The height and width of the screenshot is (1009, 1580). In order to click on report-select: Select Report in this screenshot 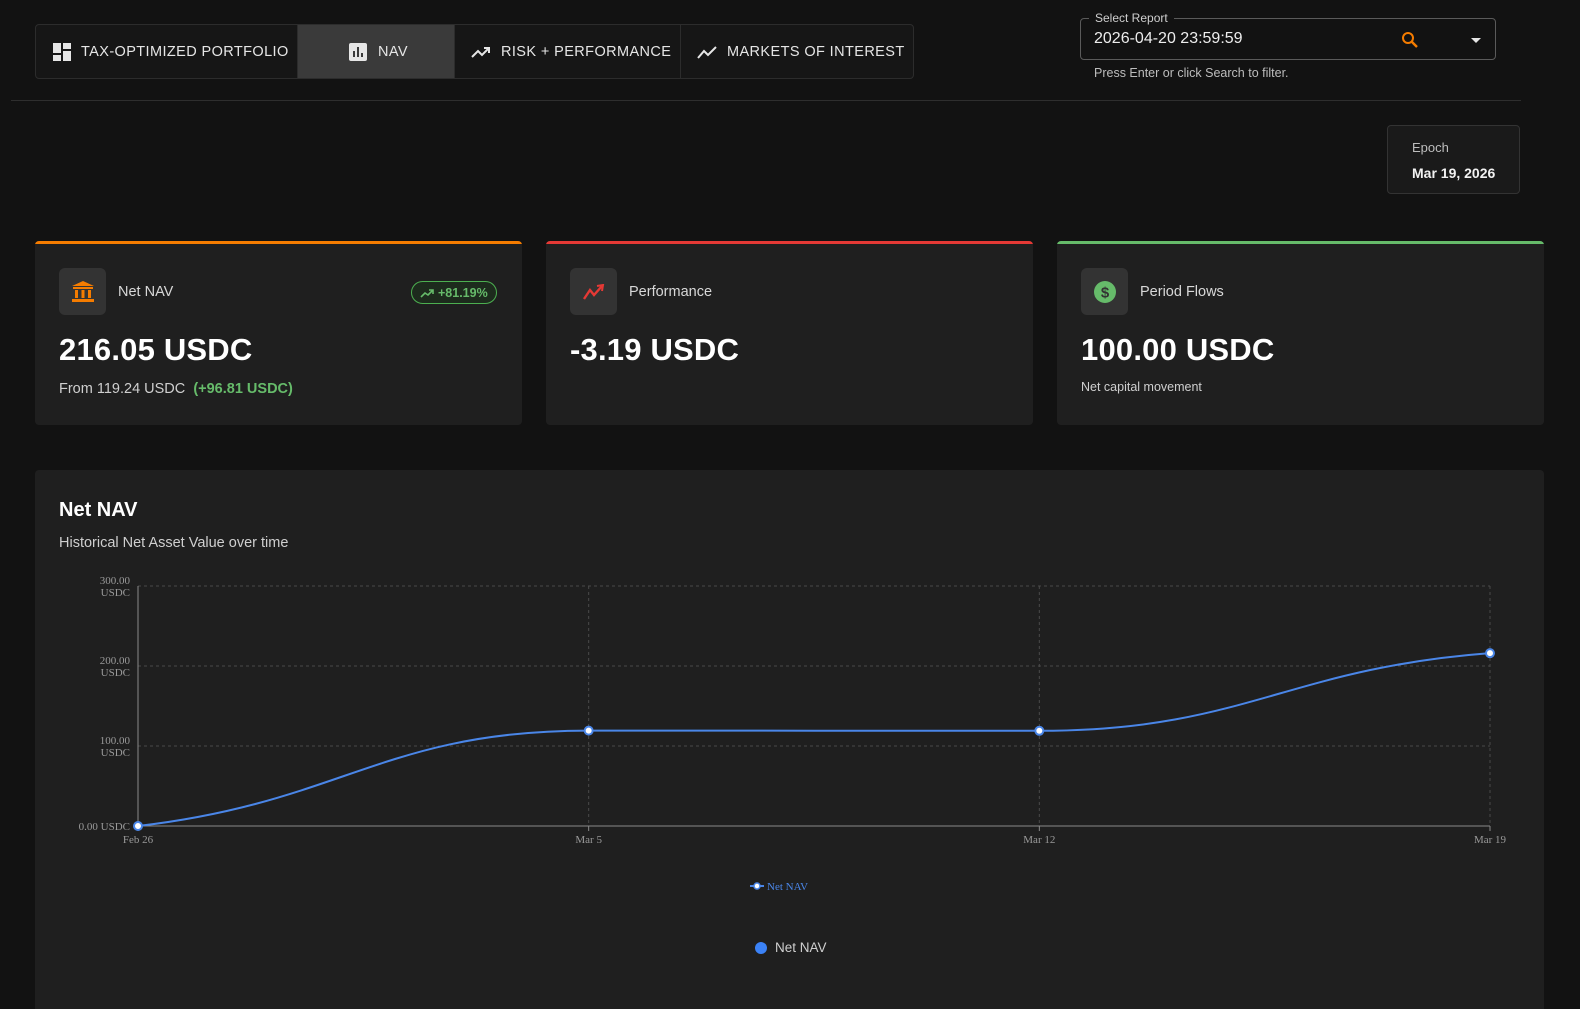, I will do `click(1288, 35)`.